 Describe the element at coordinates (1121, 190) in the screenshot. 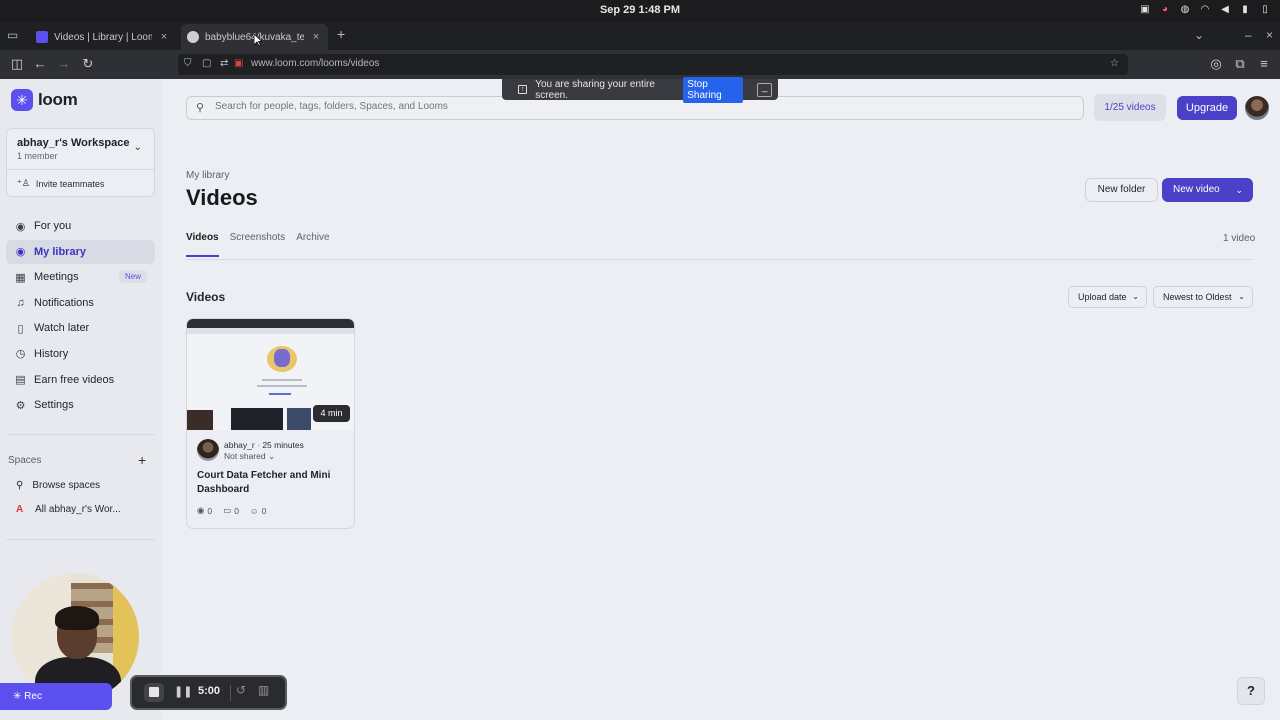

I see `new-folder-button: New folder` at that location.